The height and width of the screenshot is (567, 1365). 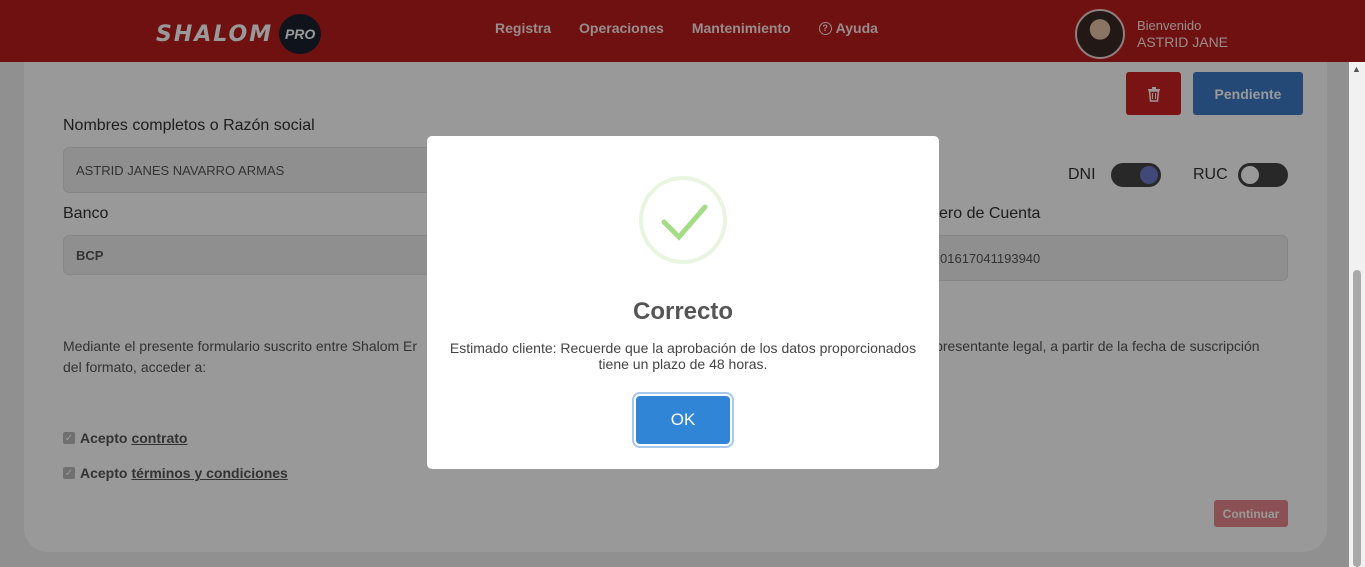 I want to click on dialog-title: Correcto, so click(x=683, y=311).